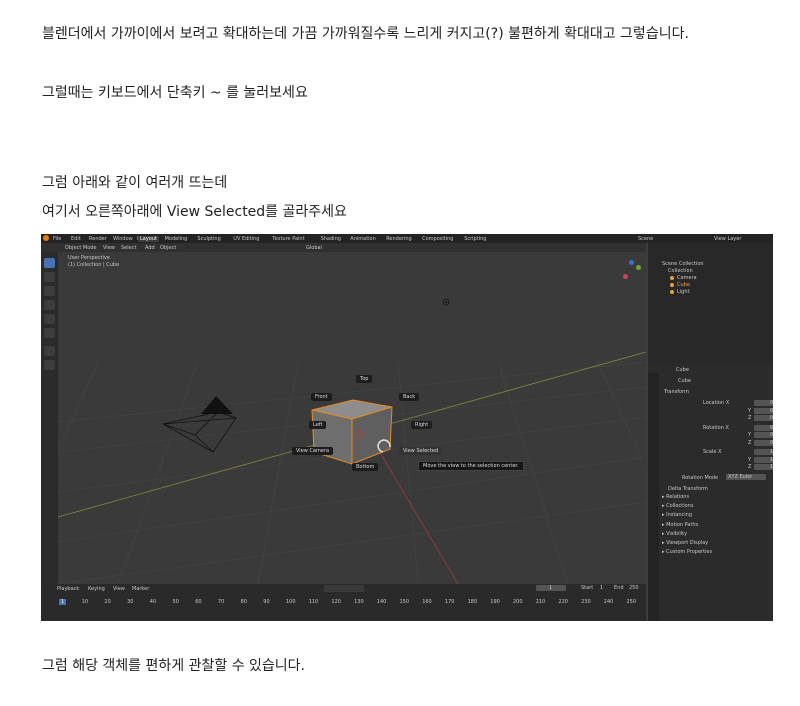  Describe the element at coordinates (586, 602) in the screenshot. I see `frame-tick-230: 230` at that location.